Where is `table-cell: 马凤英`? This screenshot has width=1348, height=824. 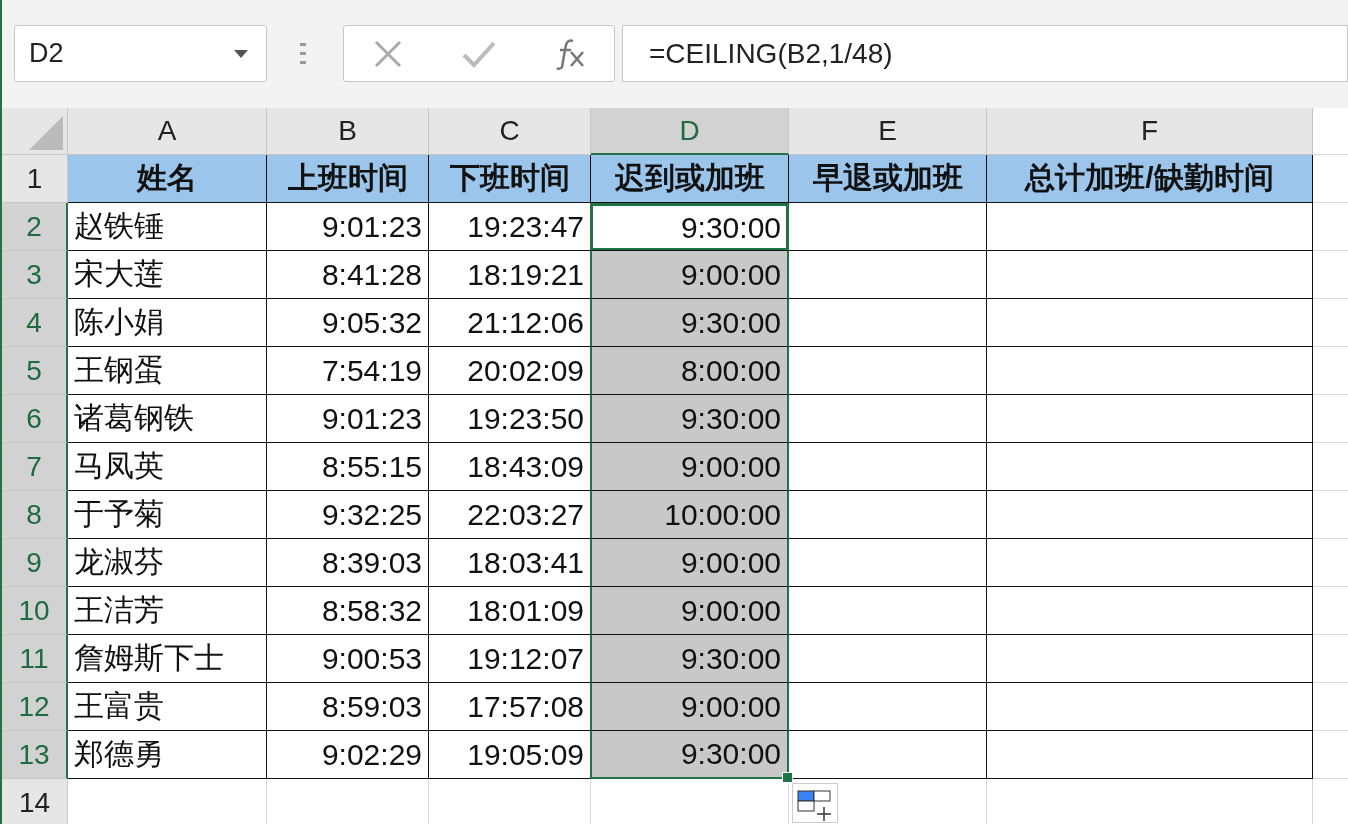
table-cell: 马凤英 is located at coordinates (167, 467).